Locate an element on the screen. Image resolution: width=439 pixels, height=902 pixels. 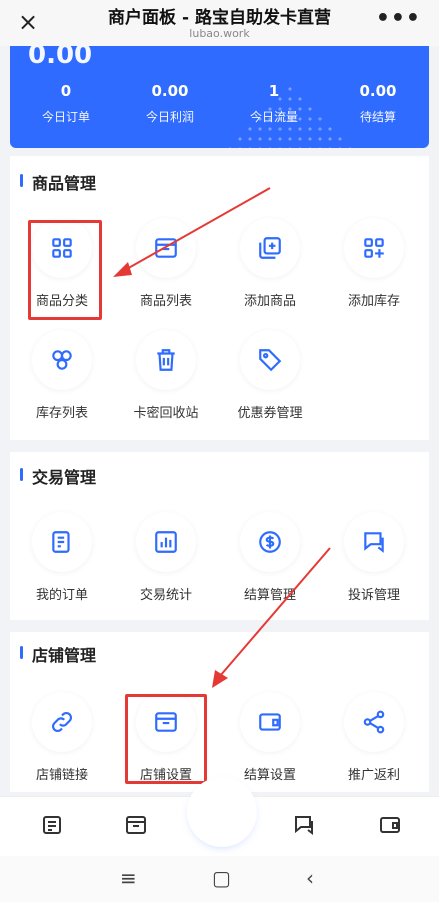
tab-wallet is located at coordinates (390, 828).